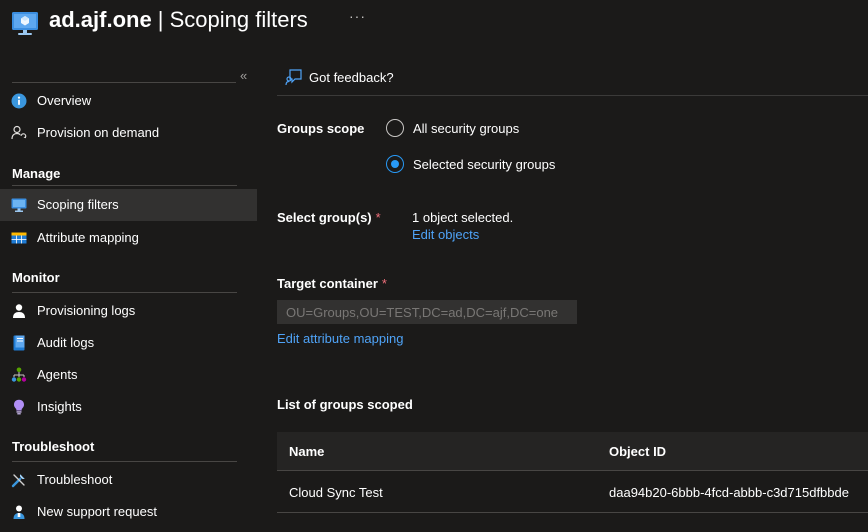 Image resolution: width=868 pixels, height=532 pixels. I want to click on selected-count-text: 1 object selected., so click(463, 217).